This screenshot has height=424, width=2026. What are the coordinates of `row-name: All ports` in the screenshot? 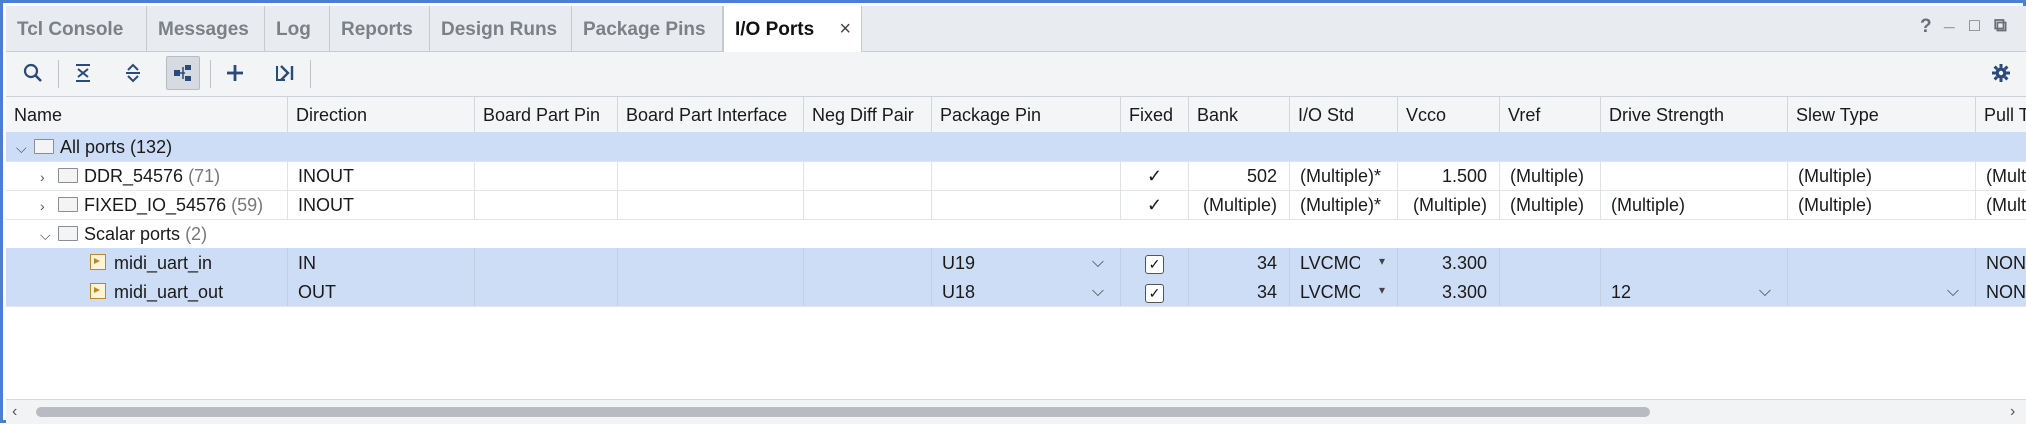 It's located at (93, 147).